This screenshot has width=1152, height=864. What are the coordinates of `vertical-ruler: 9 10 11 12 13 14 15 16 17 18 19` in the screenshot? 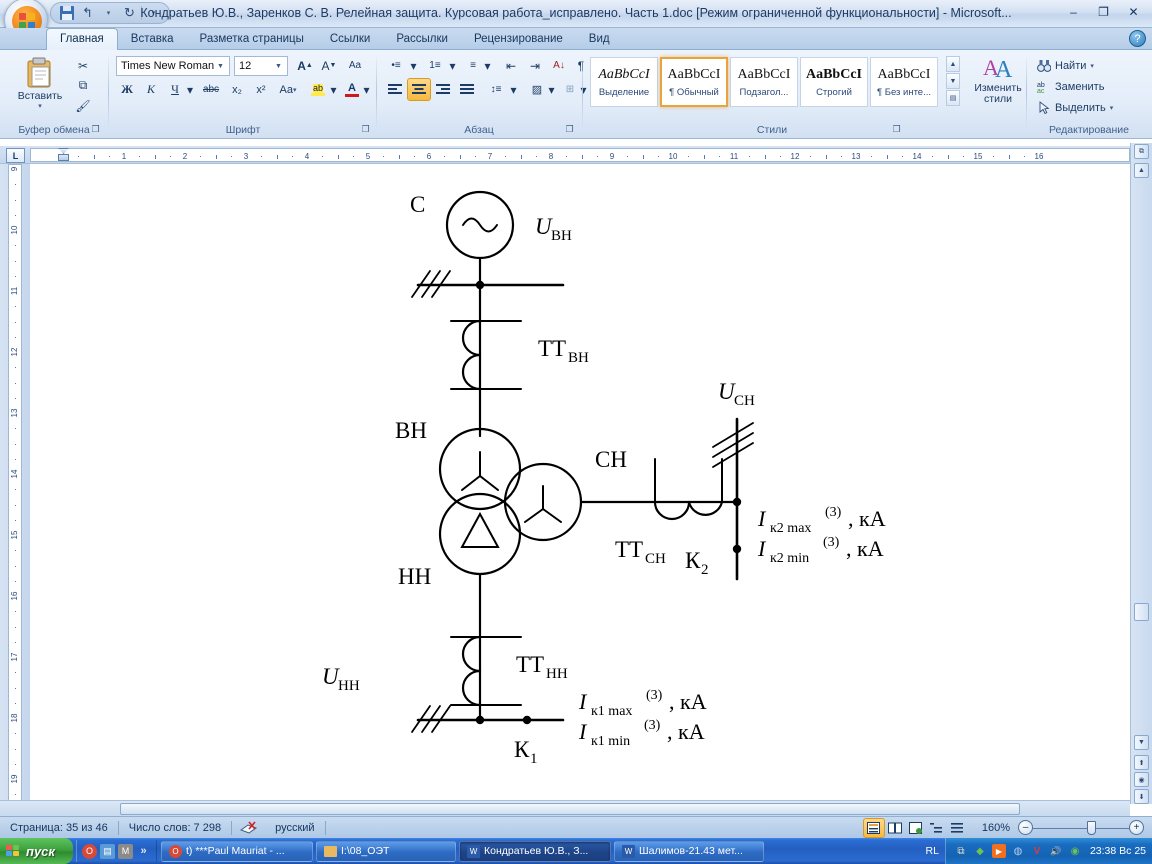 It's located at (15, 495).